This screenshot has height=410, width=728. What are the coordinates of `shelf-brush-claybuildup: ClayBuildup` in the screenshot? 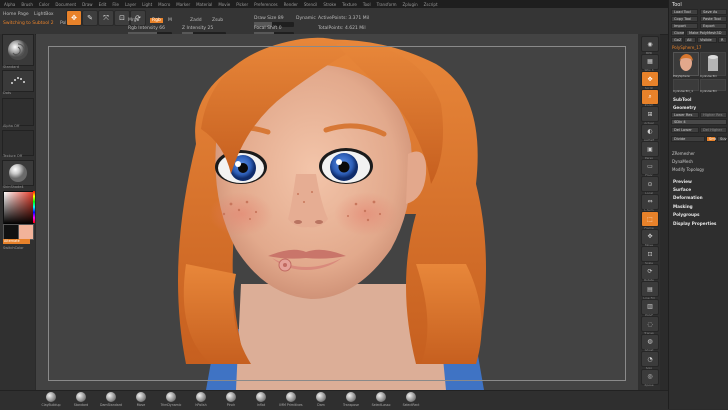 It's located at (51, 399).